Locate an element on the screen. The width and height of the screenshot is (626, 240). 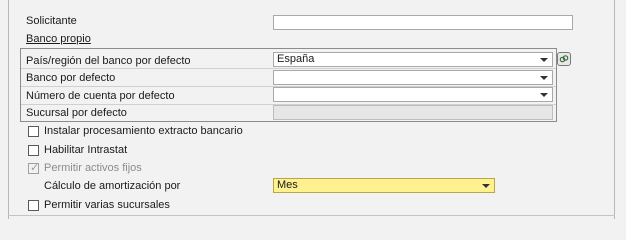
numero-cuenta-select is located at coordinates (413, 94).